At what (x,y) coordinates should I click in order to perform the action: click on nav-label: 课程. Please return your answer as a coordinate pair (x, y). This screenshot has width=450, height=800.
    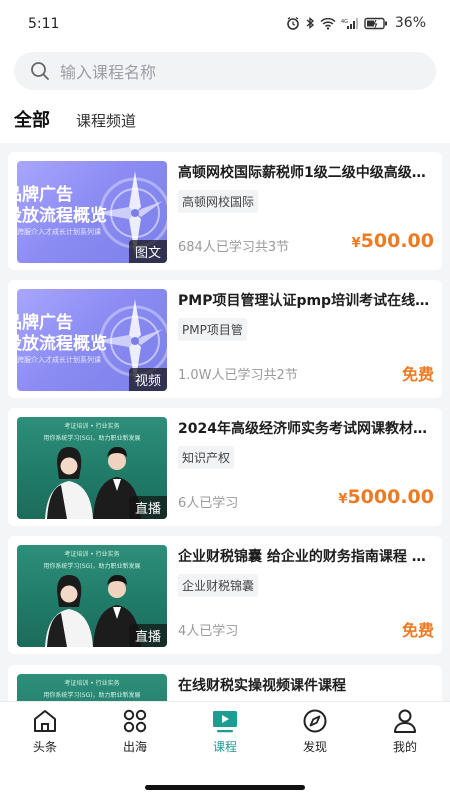
    Looking at the image, I should click on (224, 747).